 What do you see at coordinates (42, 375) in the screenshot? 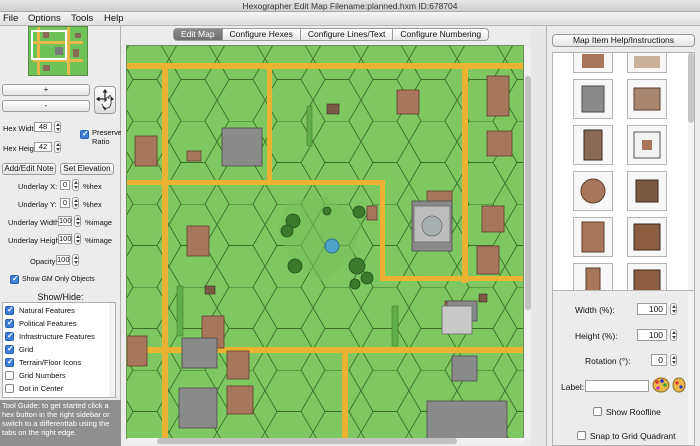
I see `list-item-label: Grid Numbers` at bounding box center [42, 375].